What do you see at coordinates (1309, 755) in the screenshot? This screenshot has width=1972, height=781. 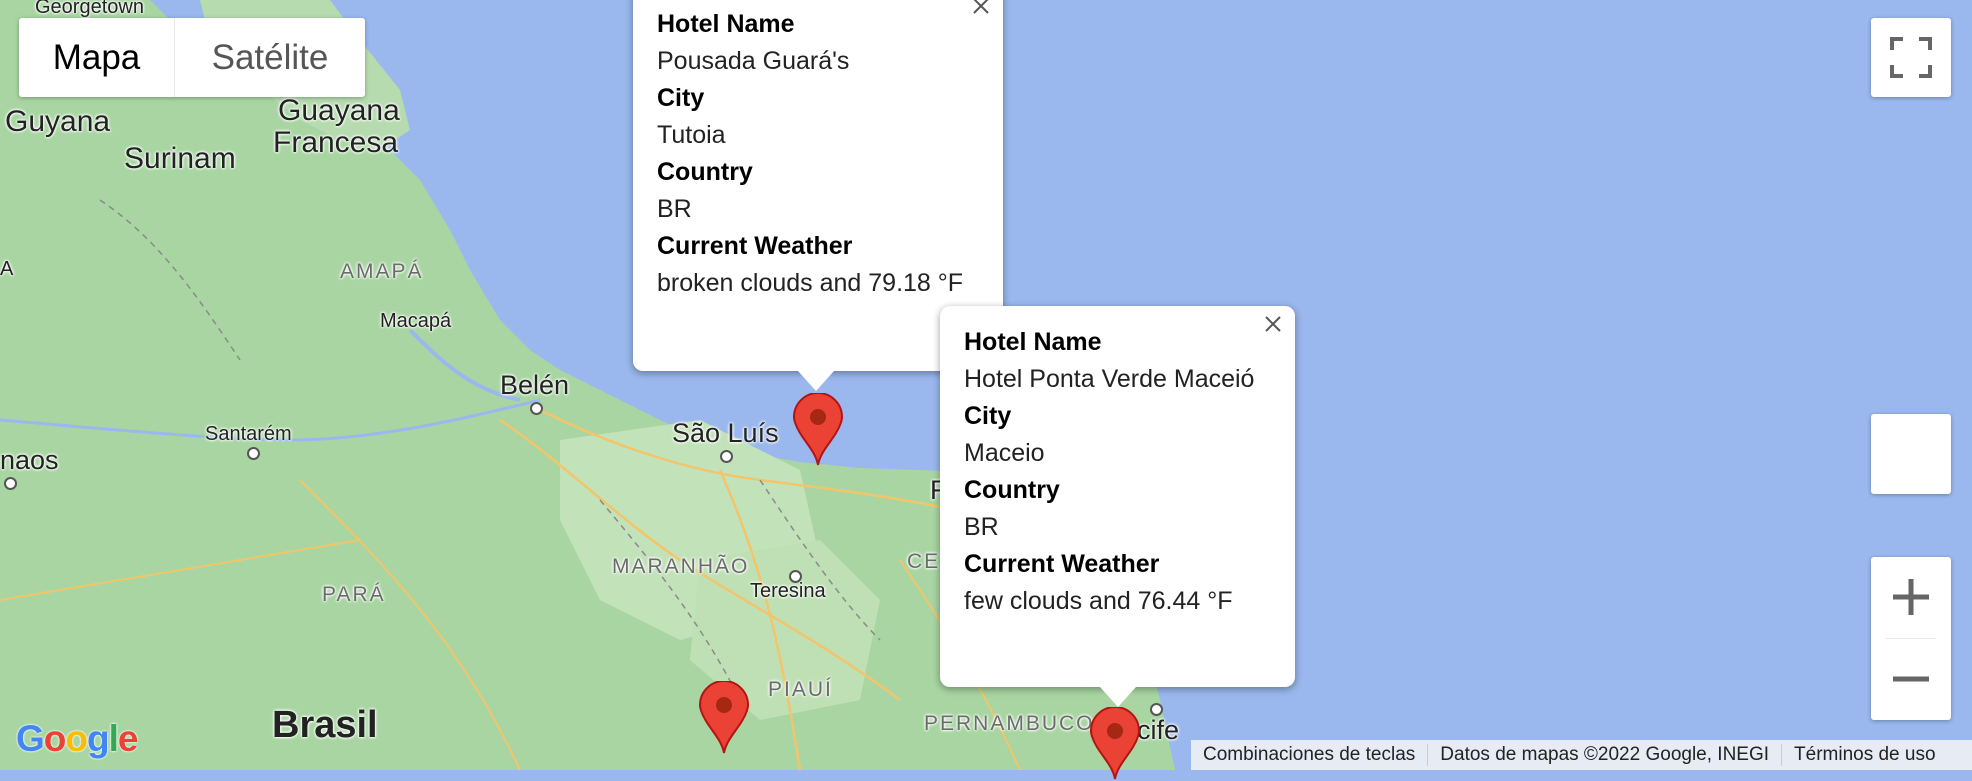 I see `keyboard-shortcuts-link: Combinaciones de teclas` at bounding box center [1309, 755].